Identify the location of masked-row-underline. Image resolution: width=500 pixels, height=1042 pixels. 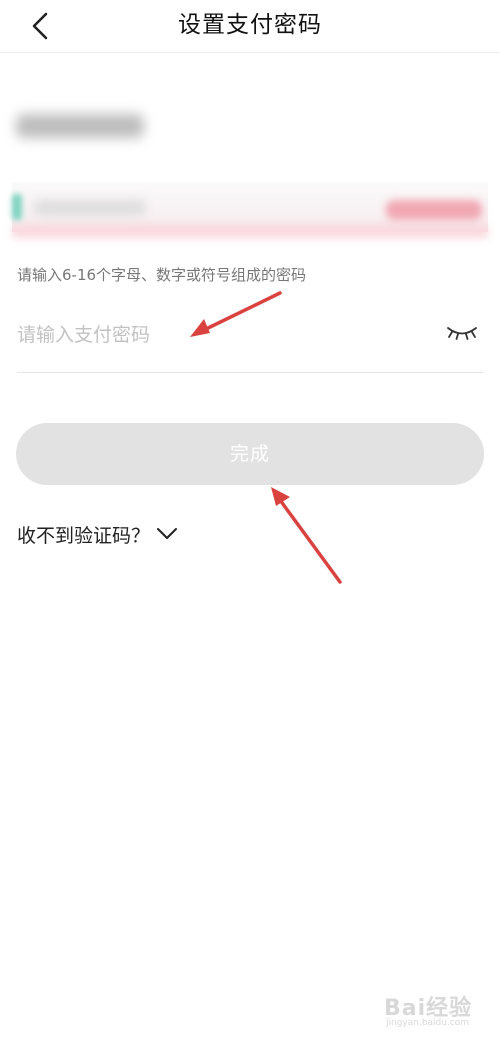
(250, 232).